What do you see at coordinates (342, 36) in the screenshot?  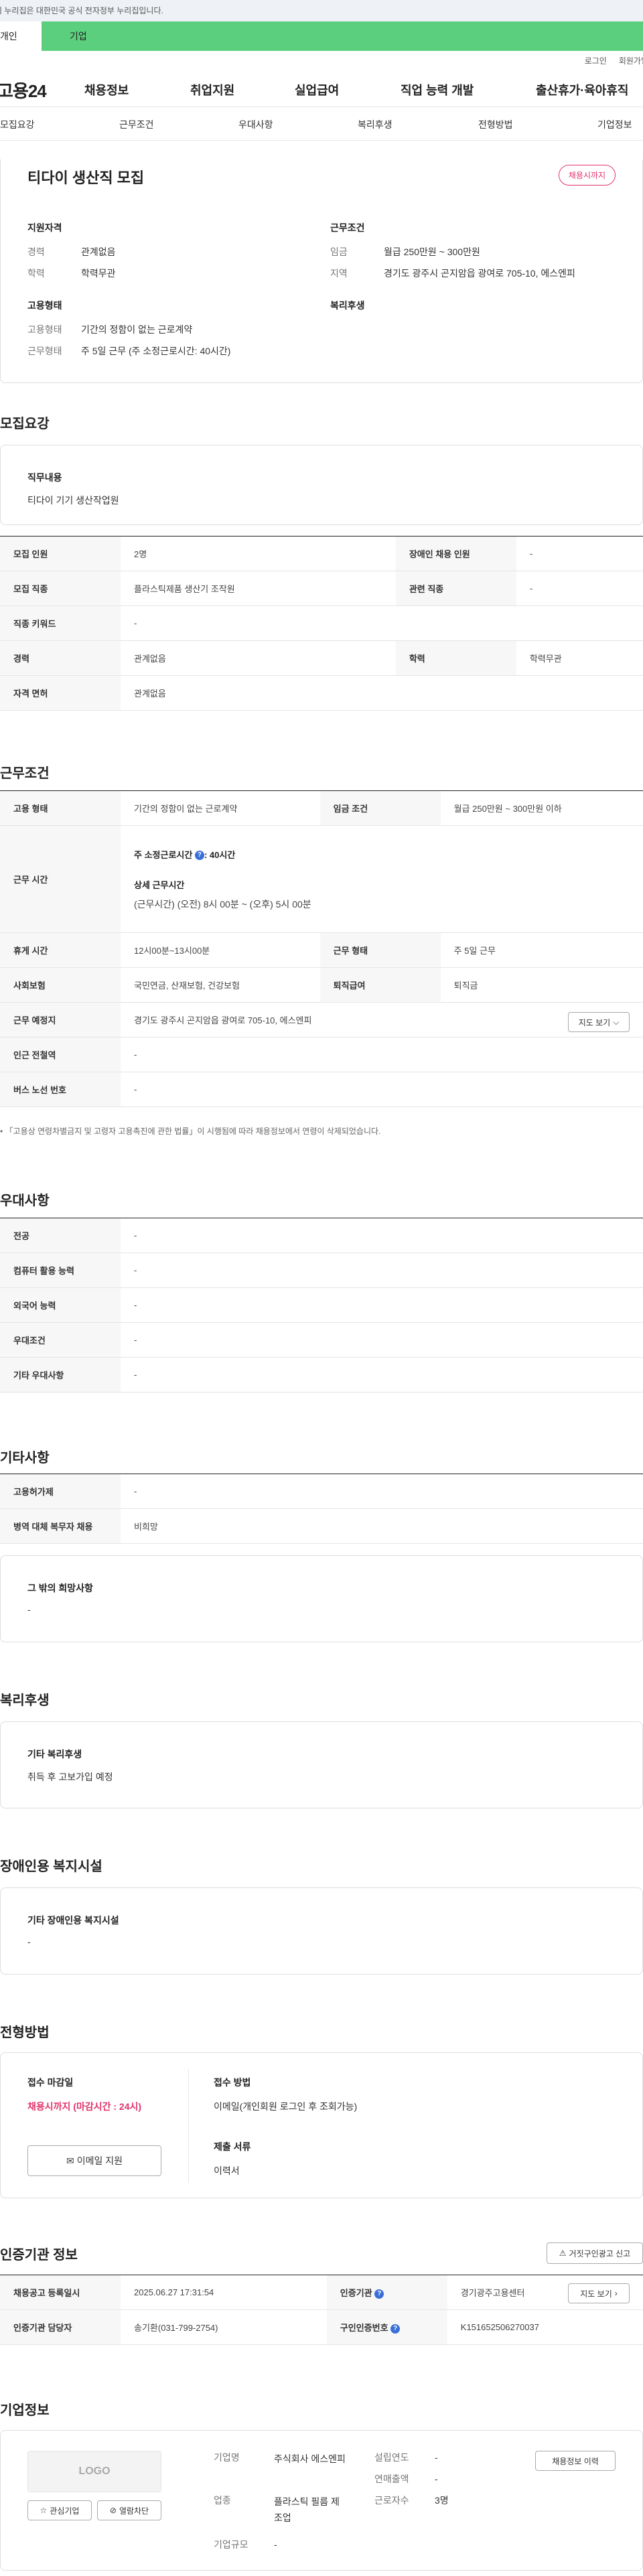 I see `tab-business: 기업` at bounding box center [342, 36].